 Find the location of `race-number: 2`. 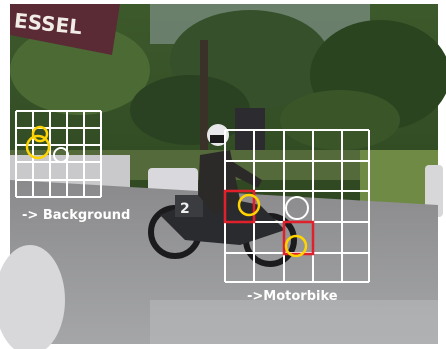

race-number: 2 is located at coordinates (185, 209).